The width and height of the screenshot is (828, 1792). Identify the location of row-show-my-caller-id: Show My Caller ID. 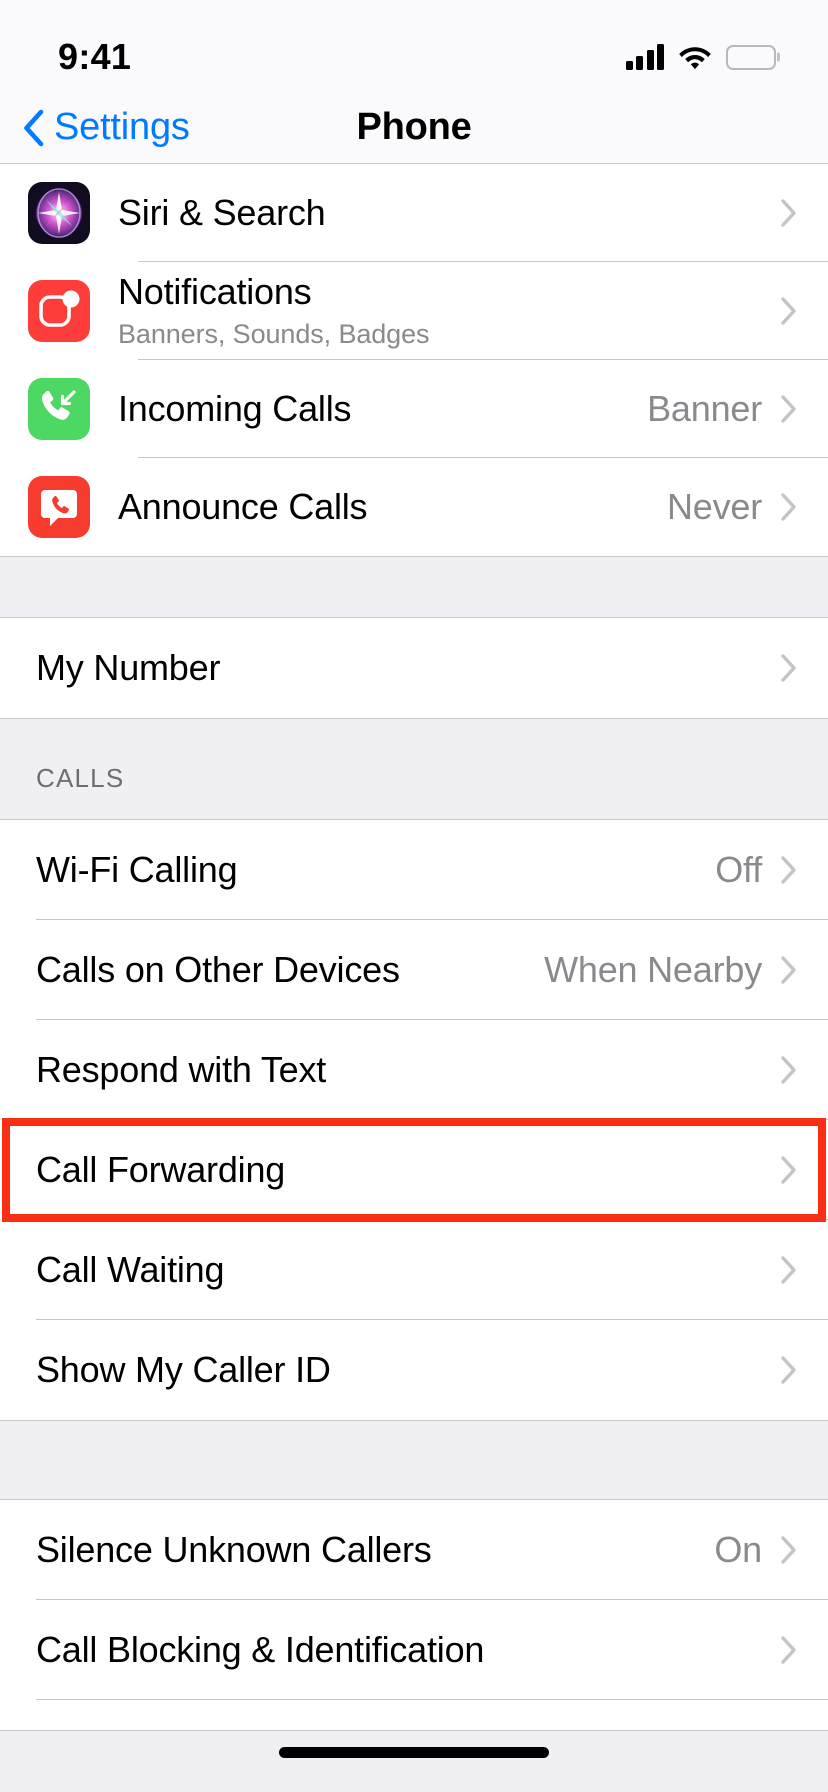
(414, 1370).